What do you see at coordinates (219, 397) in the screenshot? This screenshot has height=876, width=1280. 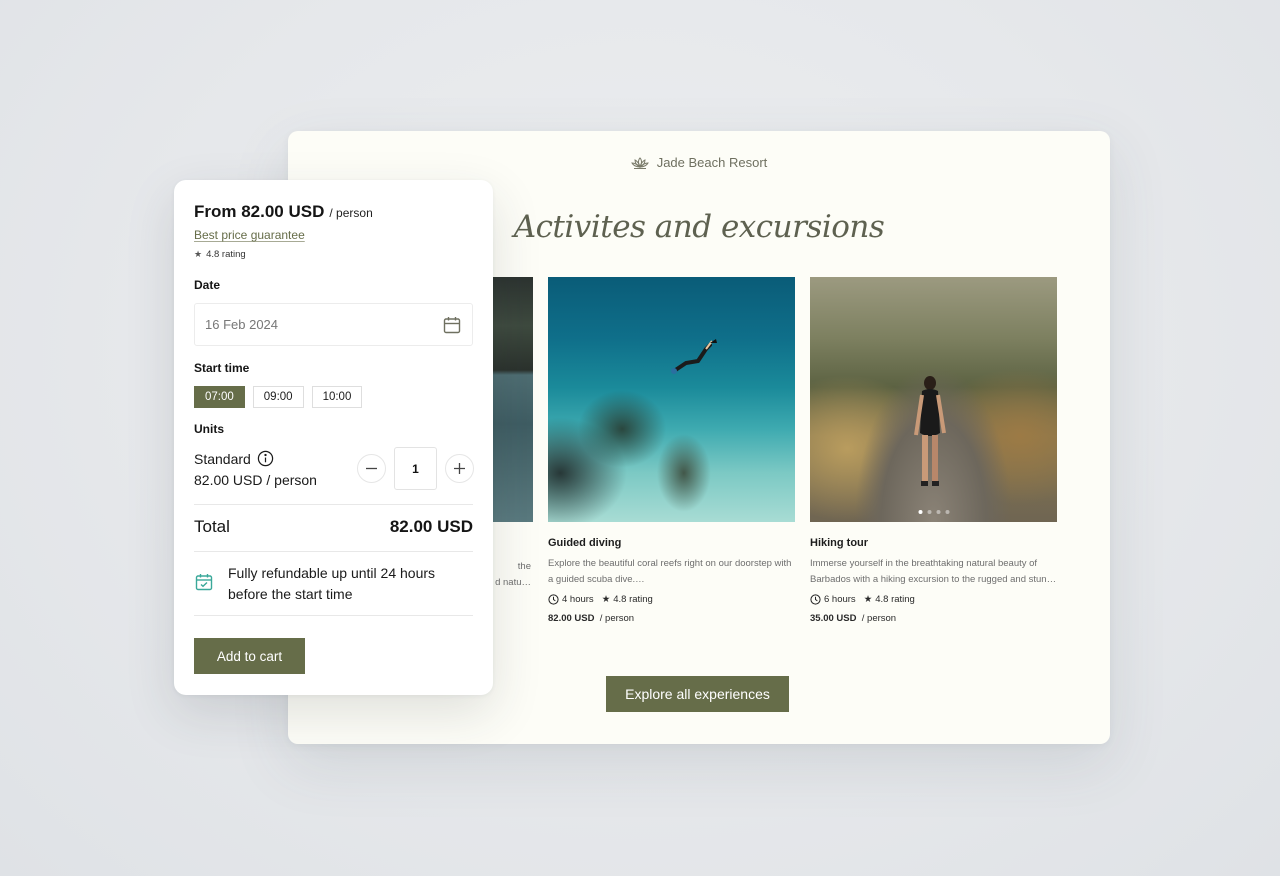 I see `time-option-0700: 07:00` at bounding box center [219, 397].